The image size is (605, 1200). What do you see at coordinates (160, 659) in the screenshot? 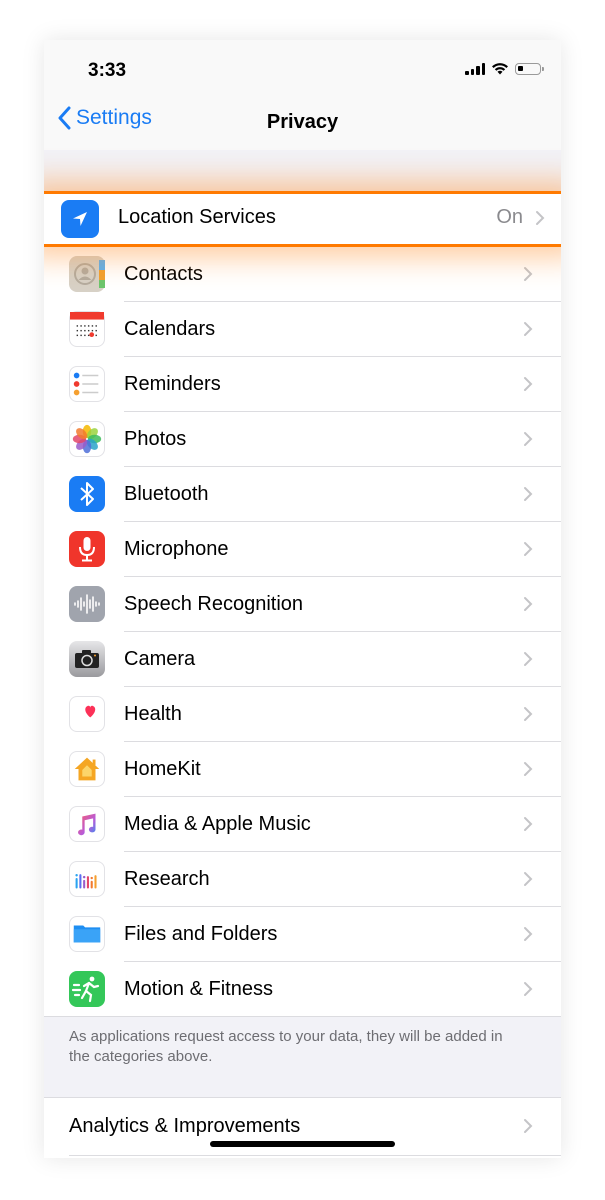
I see `privacy-item-label: Camera` at bounding box center [160, 659].